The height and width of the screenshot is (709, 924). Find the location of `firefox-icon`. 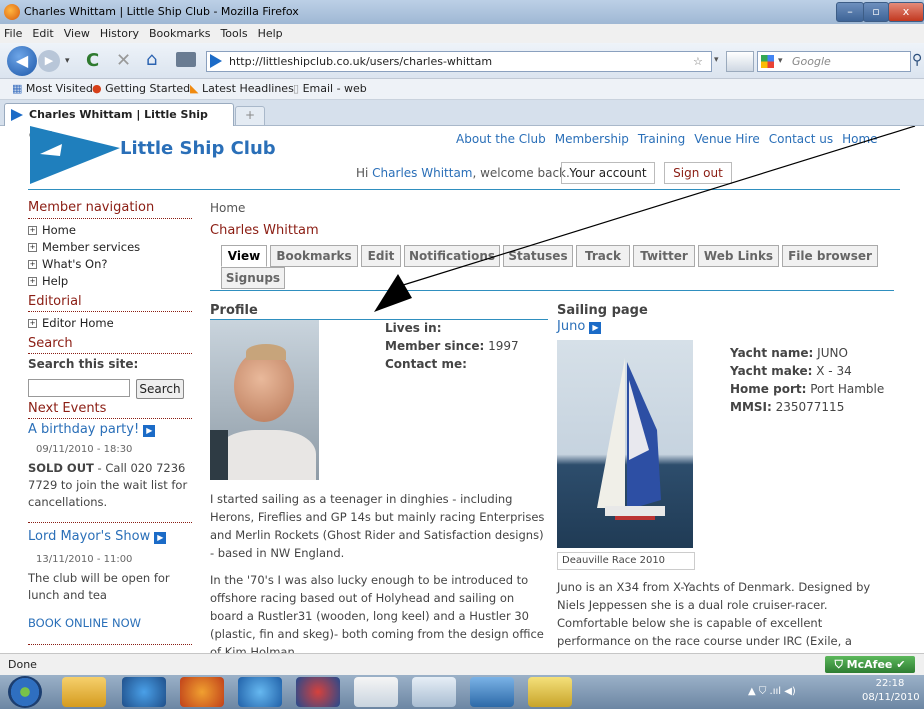

firefox-icon is located at coordinates (12, 12).